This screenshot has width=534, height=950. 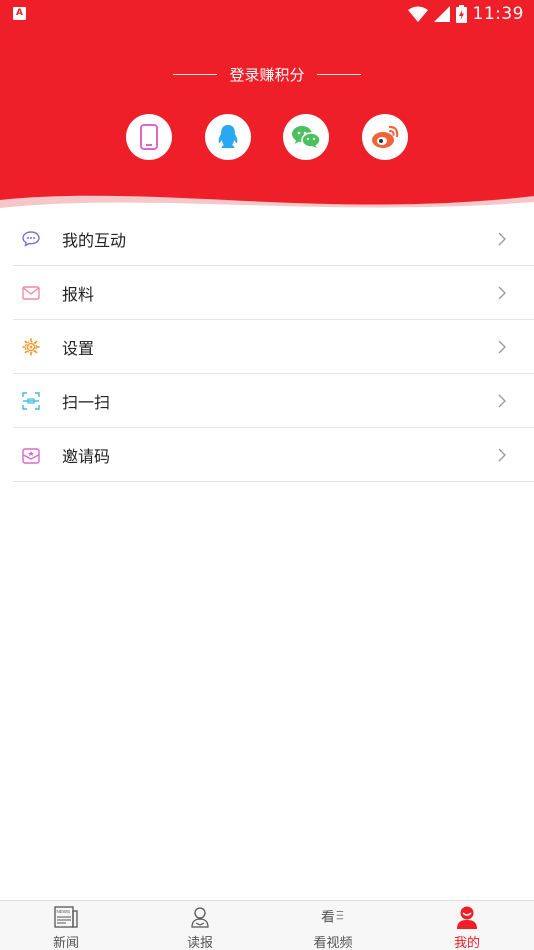 I want to click on menu-item-label: 我的互动, so click(x=94, y=240).